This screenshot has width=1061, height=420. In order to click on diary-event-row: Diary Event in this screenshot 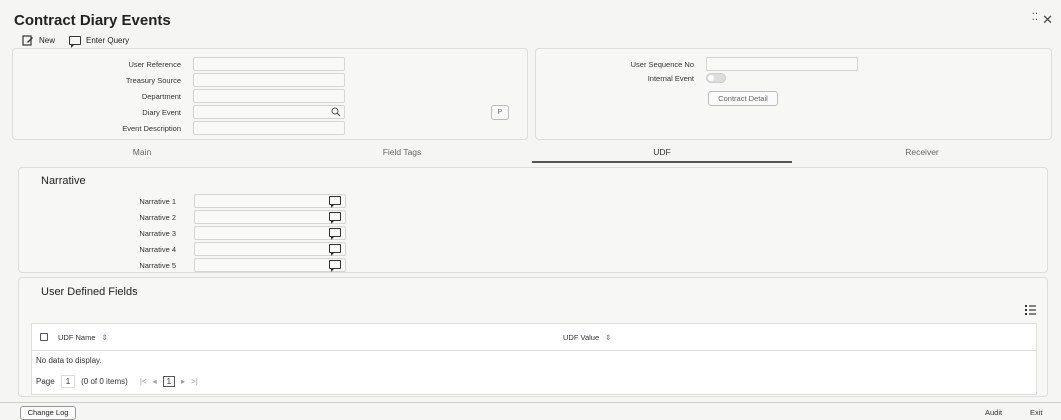, I will do `click(203, 112)`.